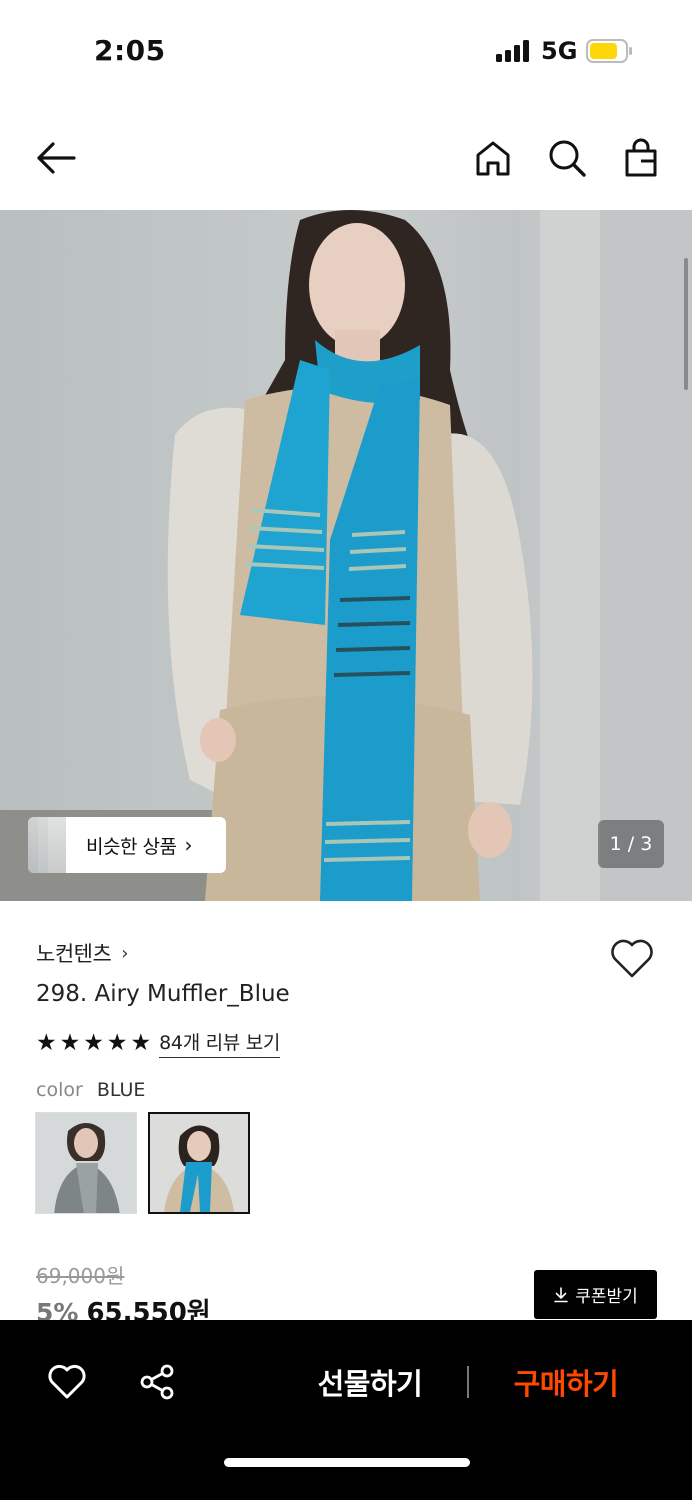 This screenshot has height=1500, width=692. I want to click on status-bar: 2:05 5G, so click(346, 50).